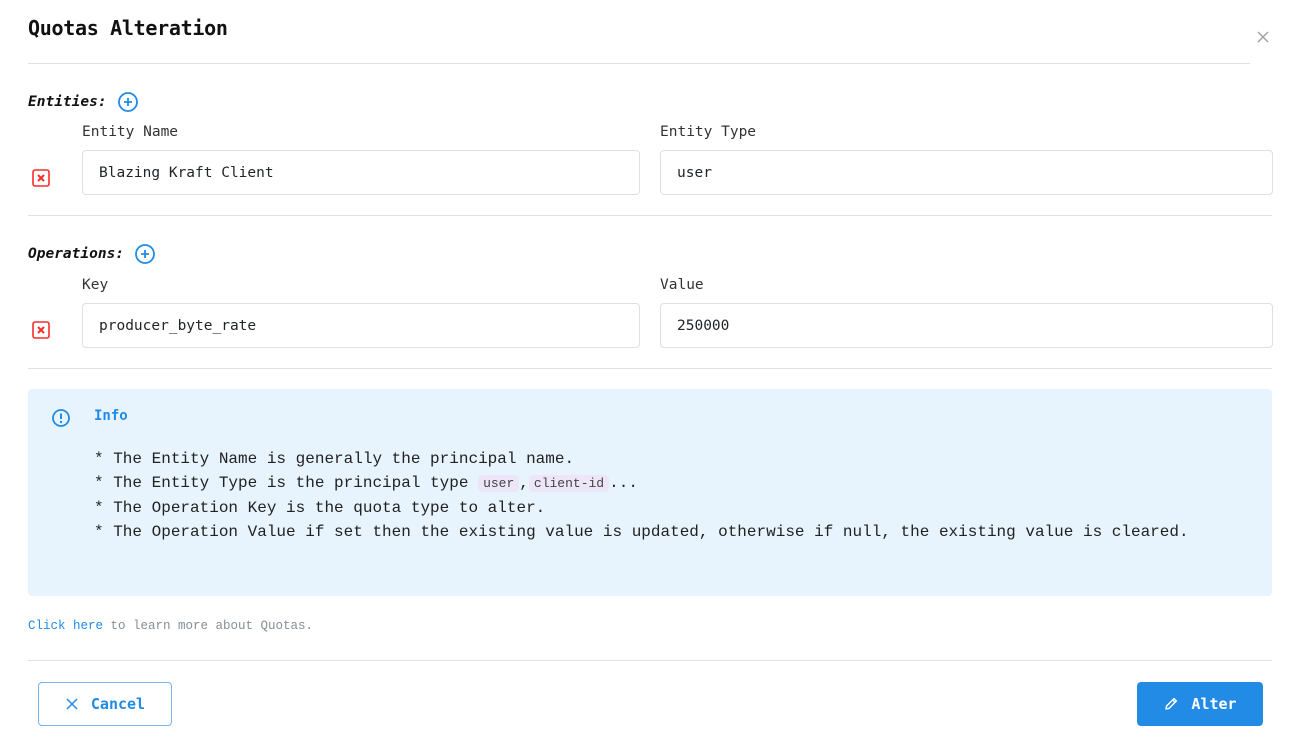 This screenshot has height=742, width=1297. I want to click on info-circle-icon, so click(61, 418).